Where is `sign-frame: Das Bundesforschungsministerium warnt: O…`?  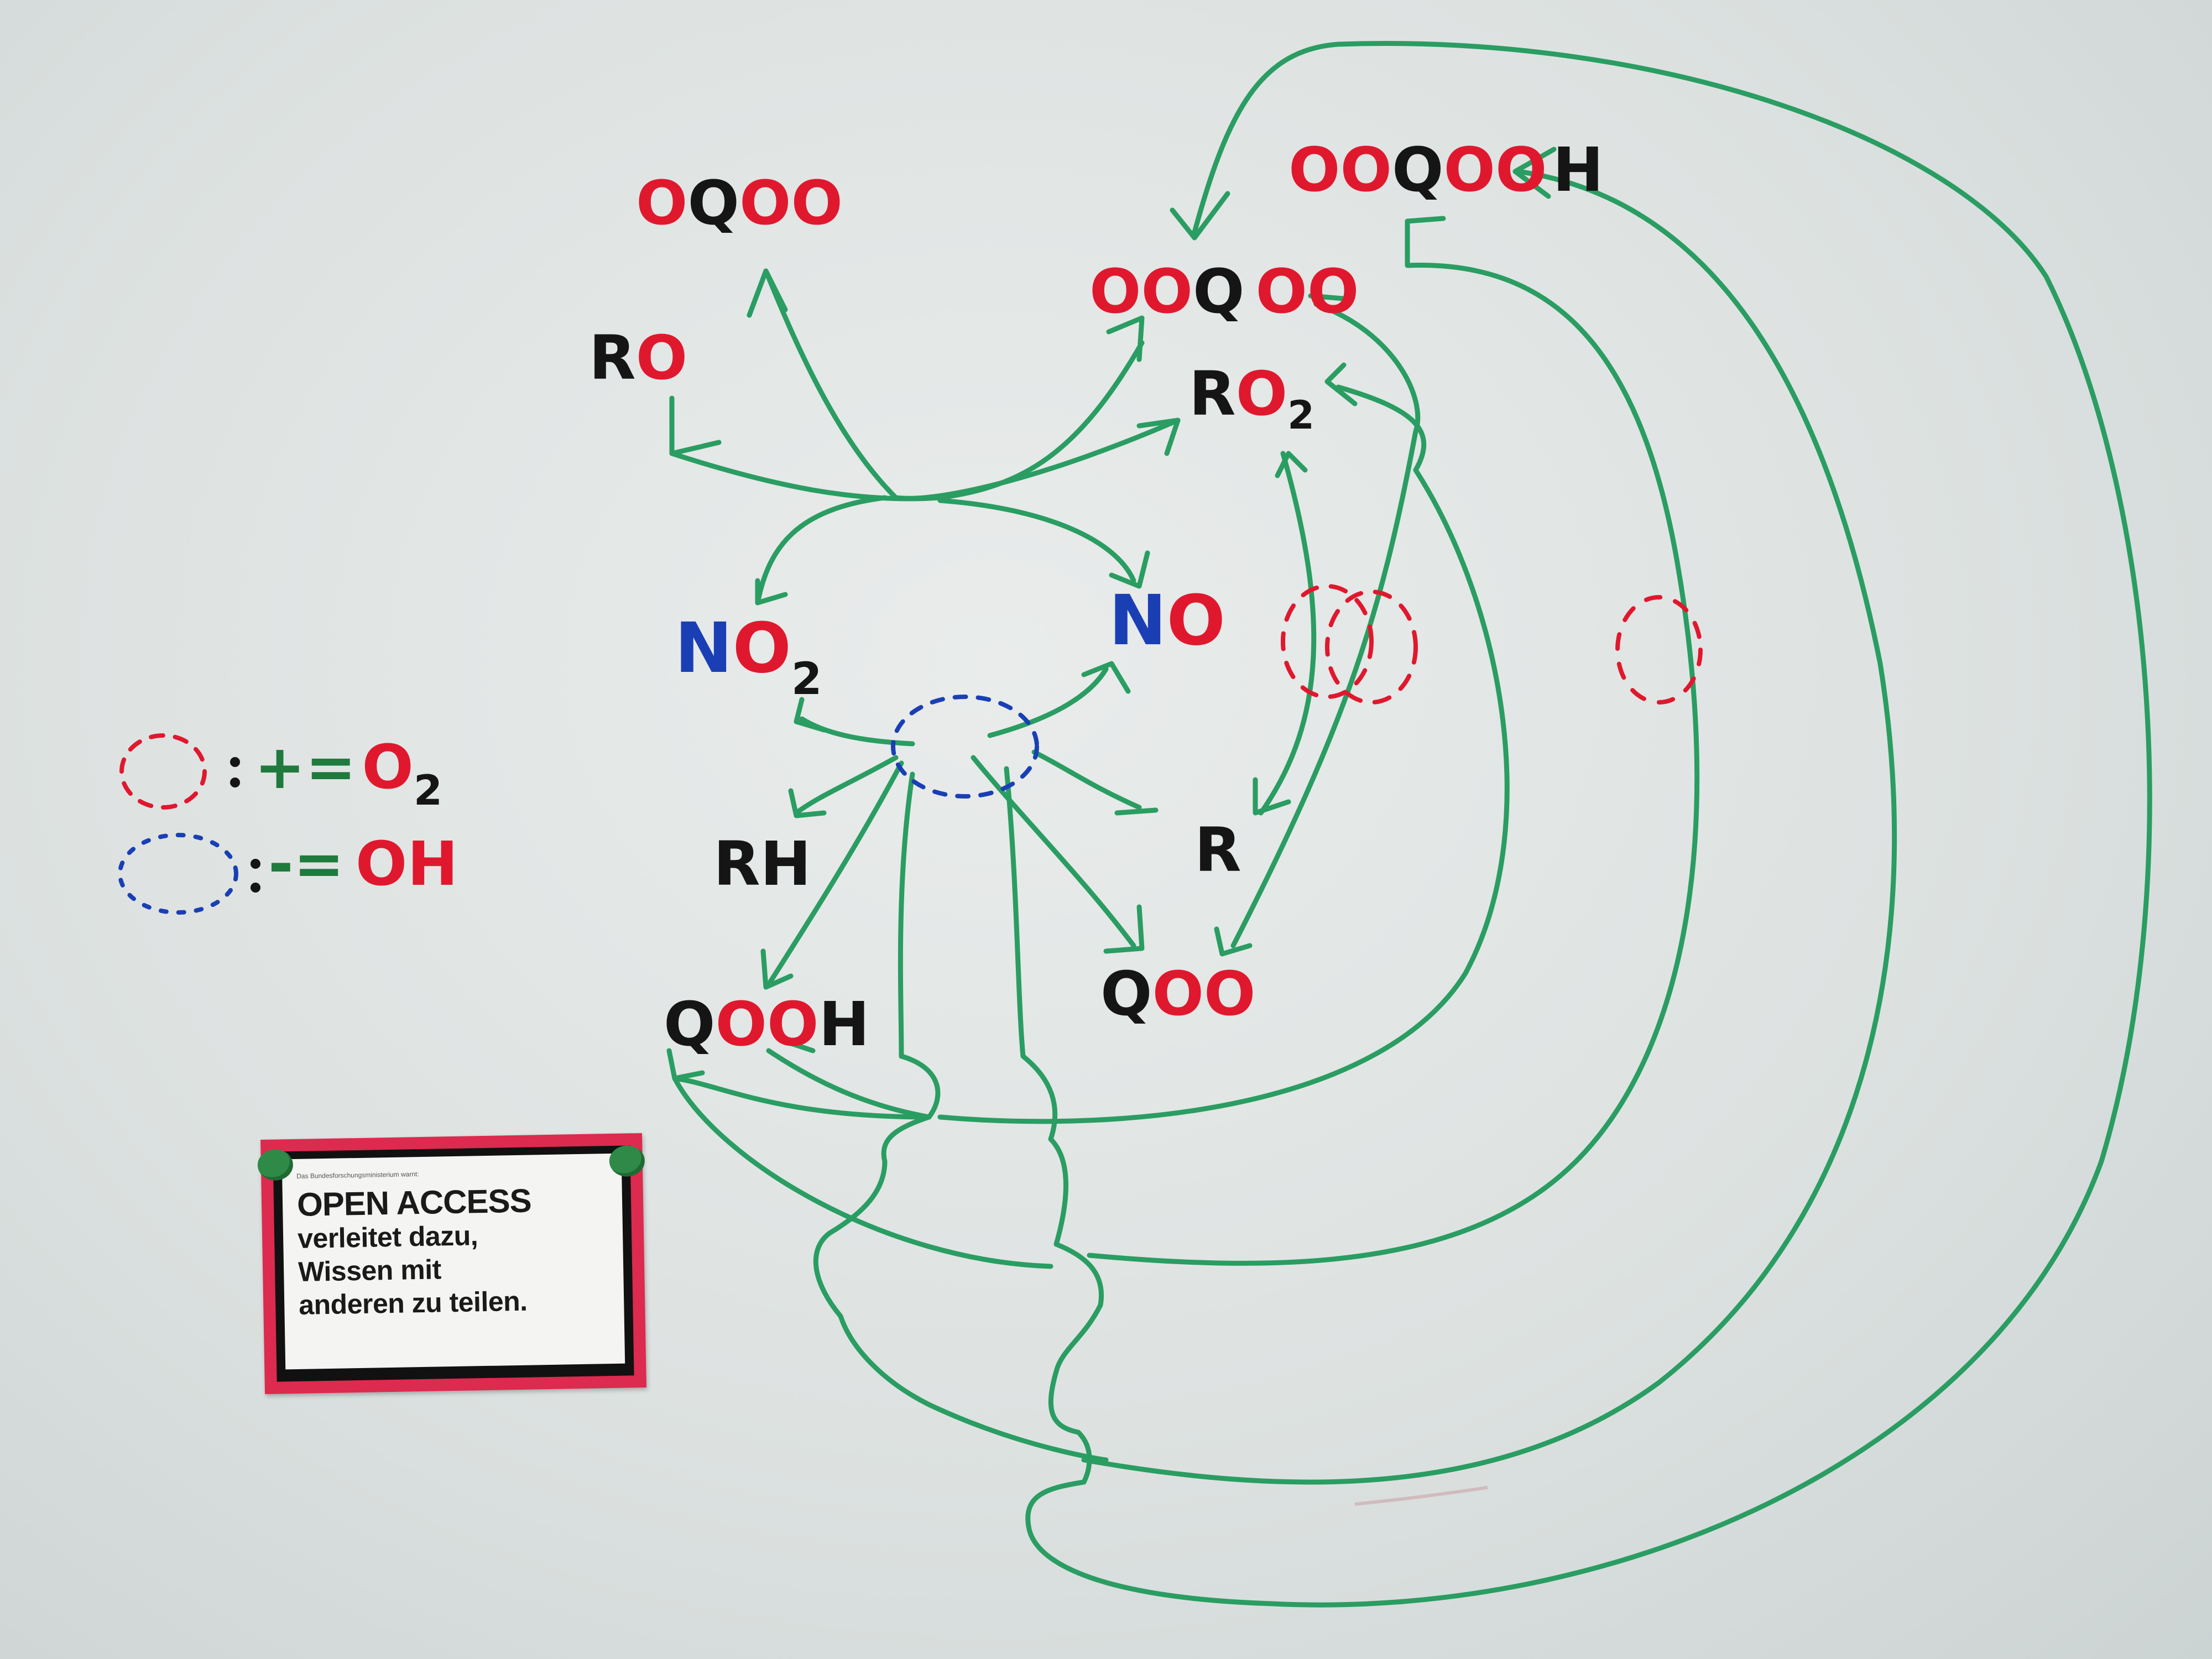 sign-frame: Das Bundesforschungsministerium warnt: O… is located at coordinates (454, 1263).